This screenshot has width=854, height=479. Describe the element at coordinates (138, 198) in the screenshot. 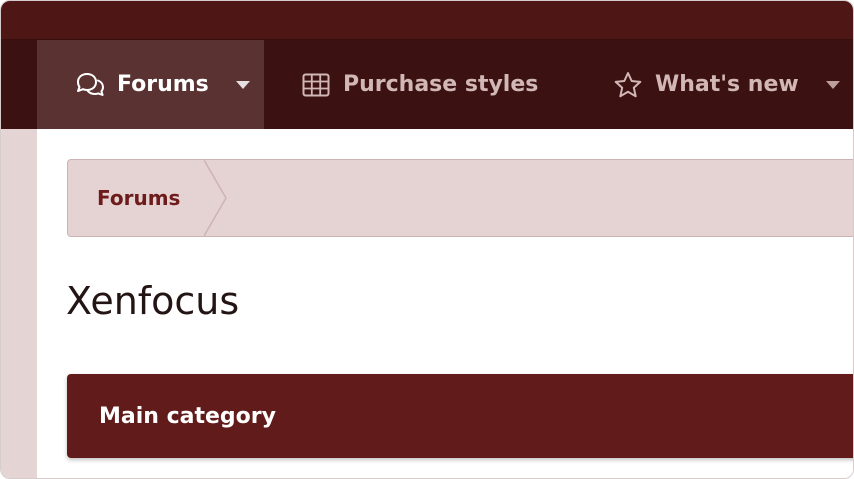

I see `breadcrumb-item-forums: Forums` at that location.